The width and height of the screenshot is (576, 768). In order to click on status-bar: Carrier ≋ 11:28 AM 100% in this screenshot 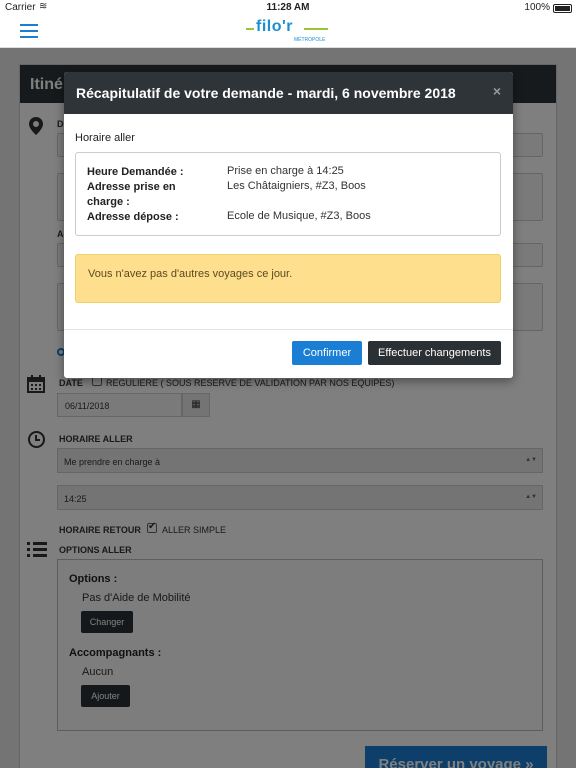, I will do `click(288, 8)`.